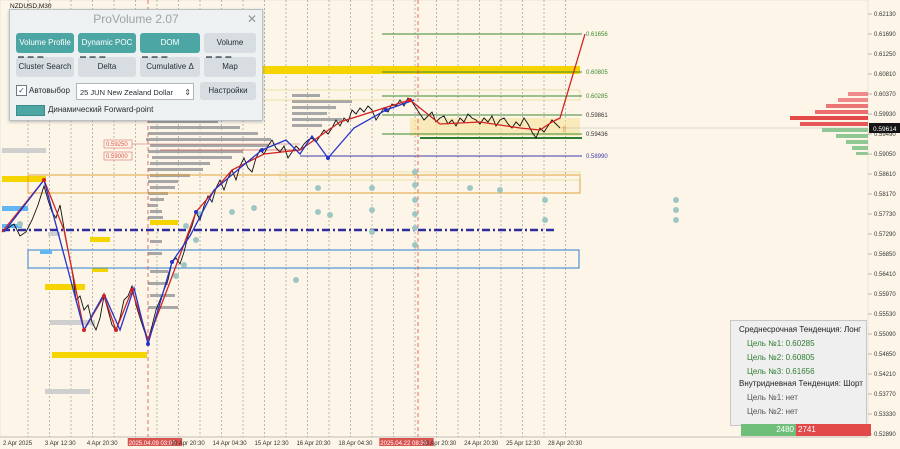 This screenshot has width=900, height=449. Describe the element at coordinates (885, 355) in the screenshot. I see `price-tick-label: 0.54650` at that location.